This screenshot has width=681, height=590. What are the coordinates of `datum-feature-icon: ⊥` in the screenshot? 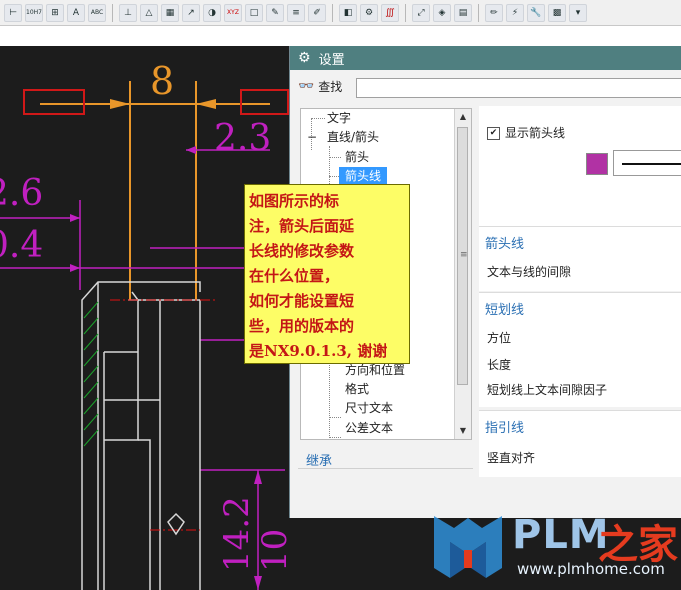 It's located at (128, 12).